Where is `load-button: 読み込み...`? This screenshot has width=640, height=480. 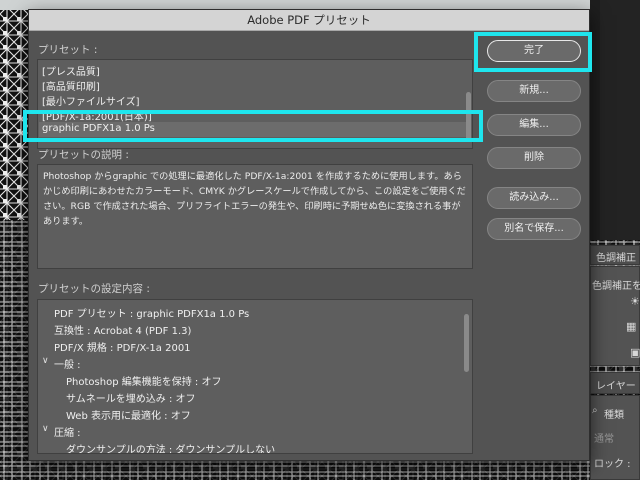 load-button: 読み込み... is located at coordinates (534, 198).